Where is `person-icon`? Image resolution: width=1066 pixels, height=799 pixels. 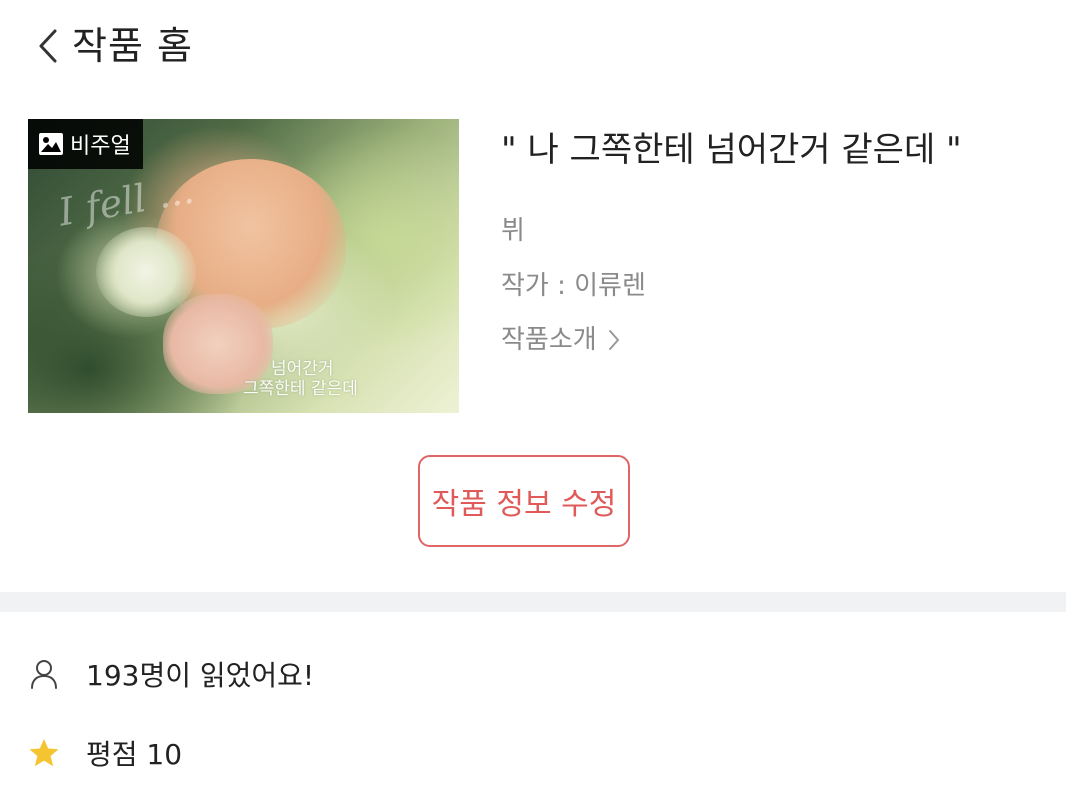
person-icon is located at coordinates (44, 674).